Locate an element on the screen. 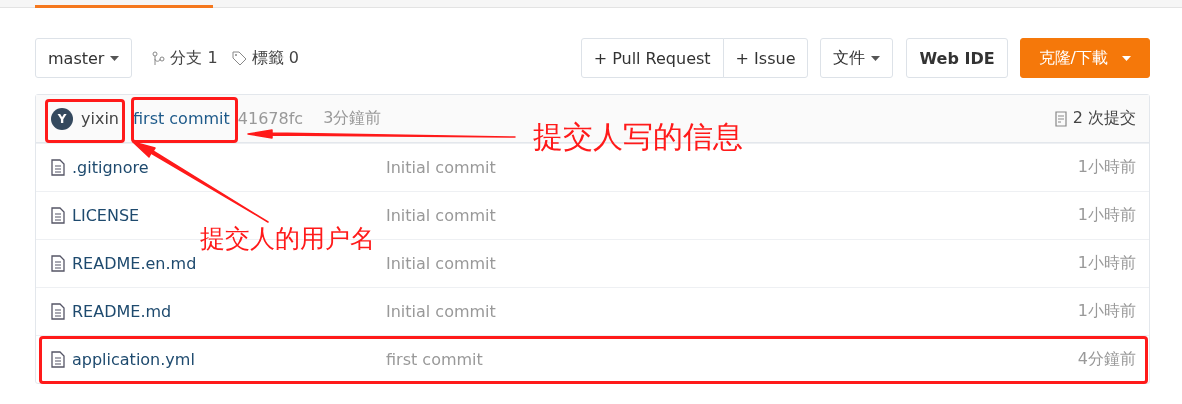  commit-message-link: first commit is located at coordinates (181, 118).